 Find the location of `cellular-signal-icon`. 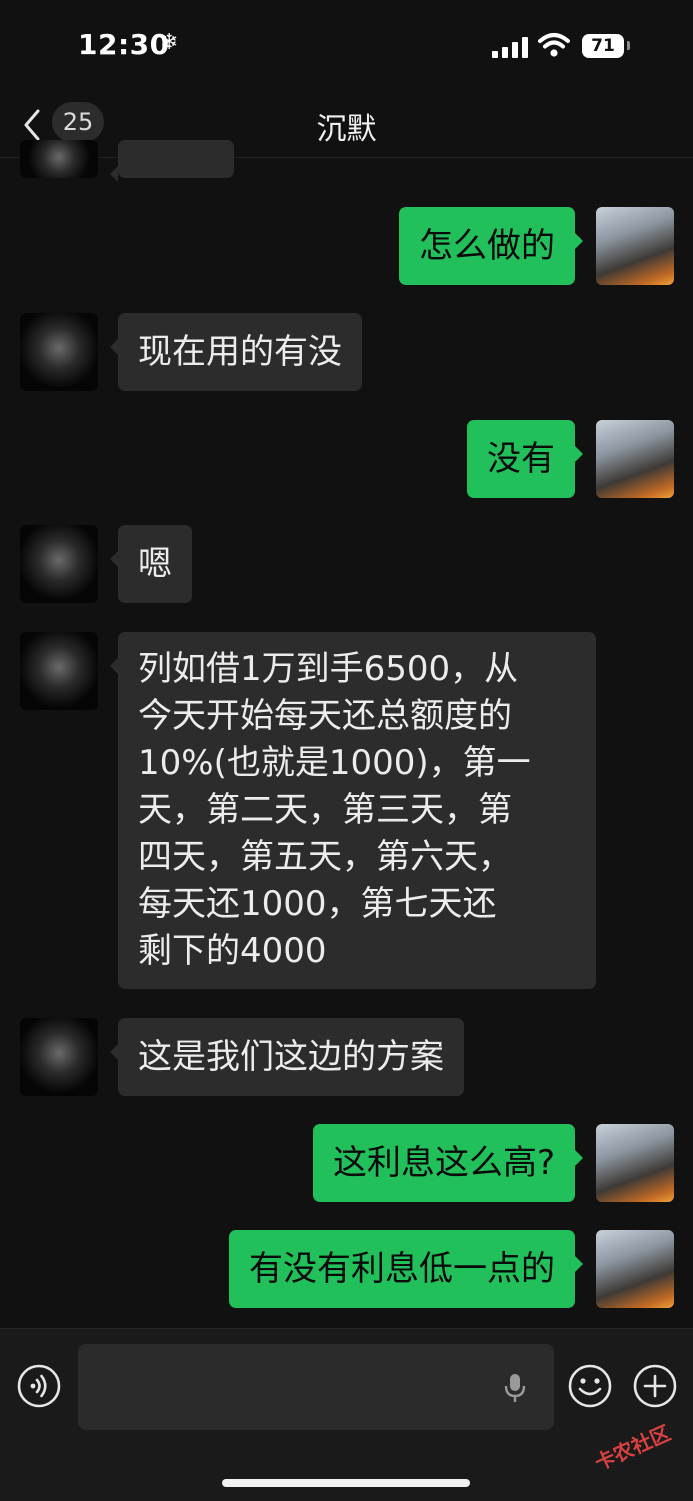

cellular-signal-icon is located at coordinates (510, 47).